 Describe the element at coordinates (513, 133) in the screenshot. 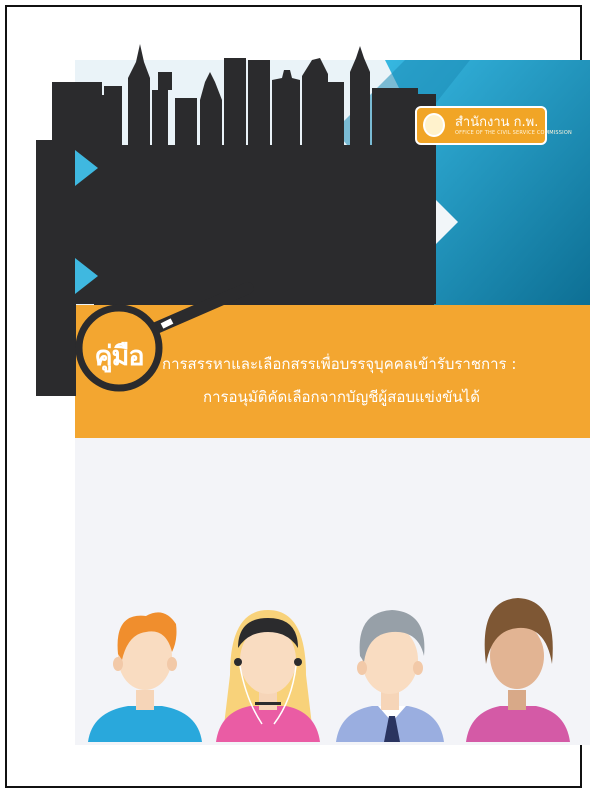

I see `agency-subtitle: OFFICE OF THE CIVIL SERVICE COMMISSION` at that location.